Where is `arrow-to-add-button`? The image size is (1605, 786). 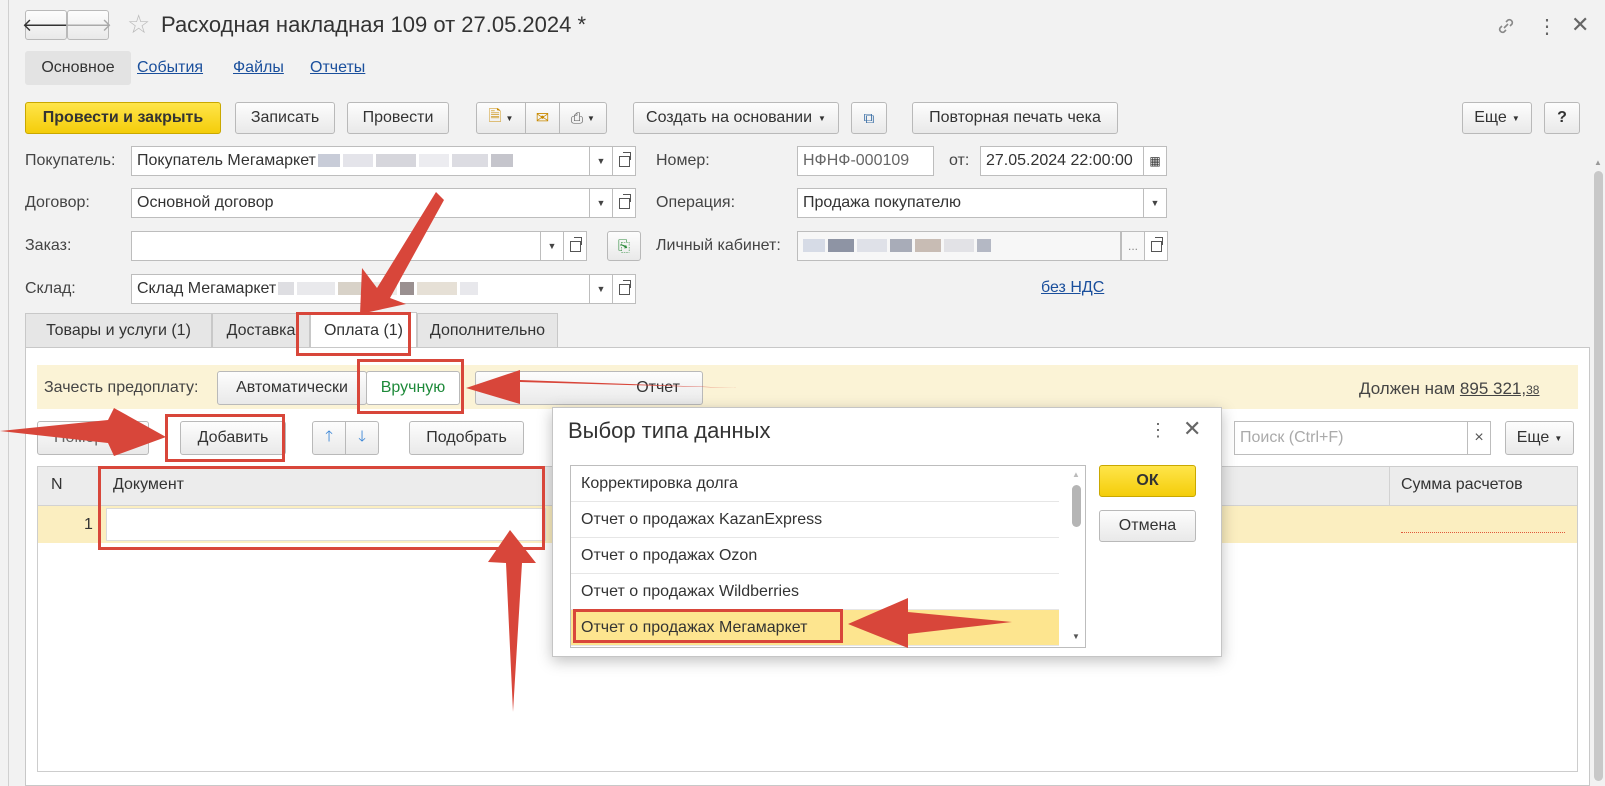
arrow-to-add-button is located at coordinates (83, 432).